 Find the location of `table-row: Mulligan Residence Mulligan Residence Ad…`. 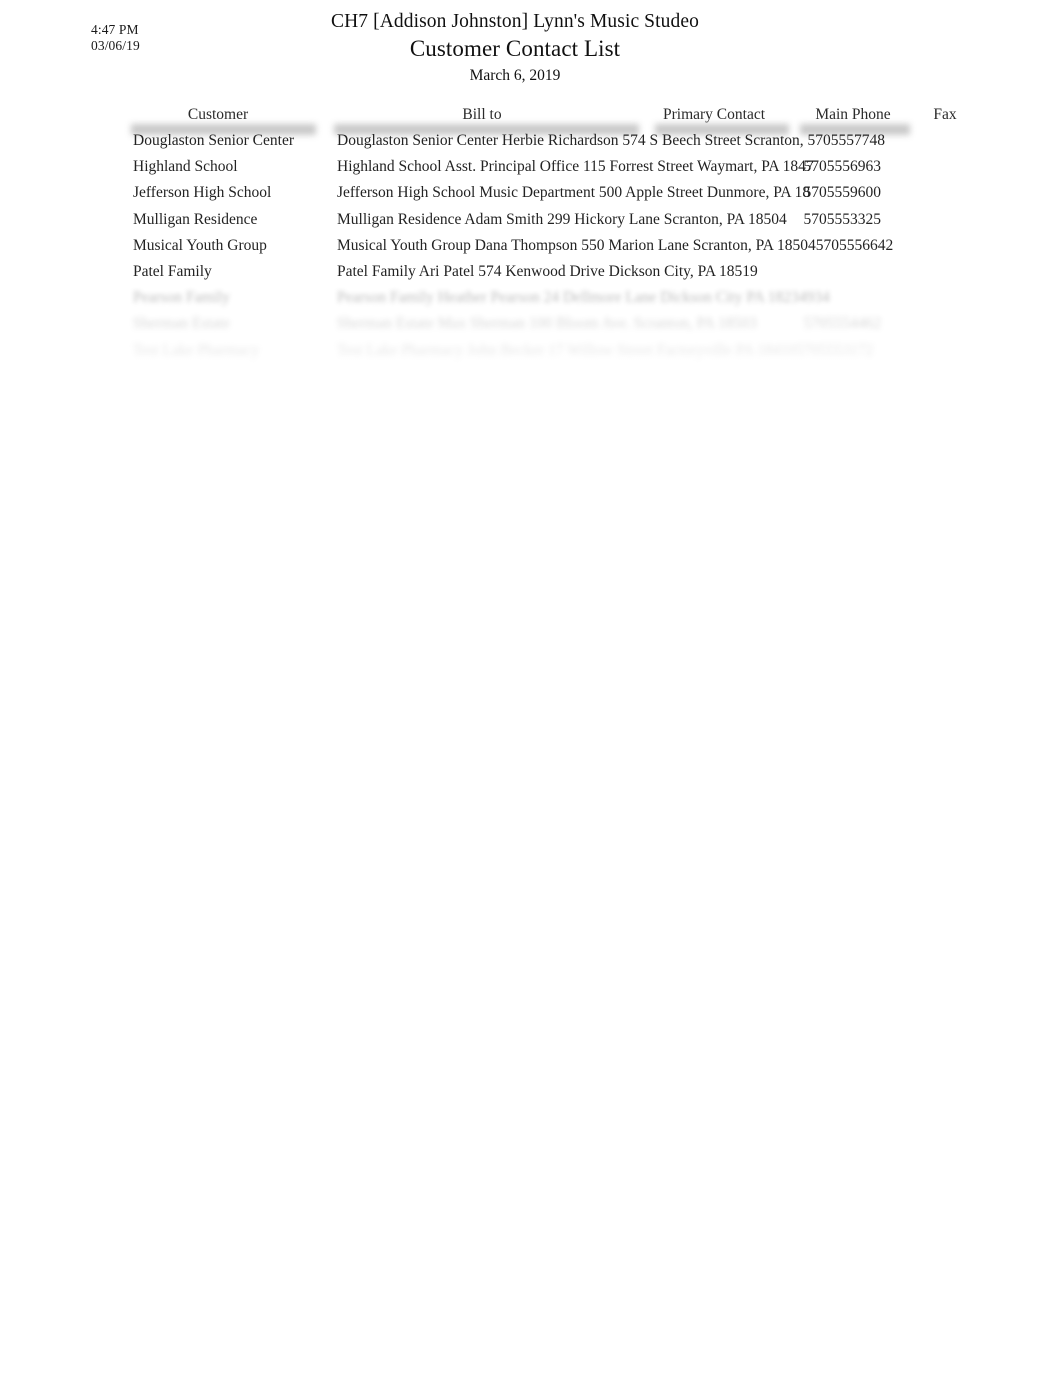

table-row: Mulligan Residence Mulligan Residence Ad… is located at coordinates (531, 222).